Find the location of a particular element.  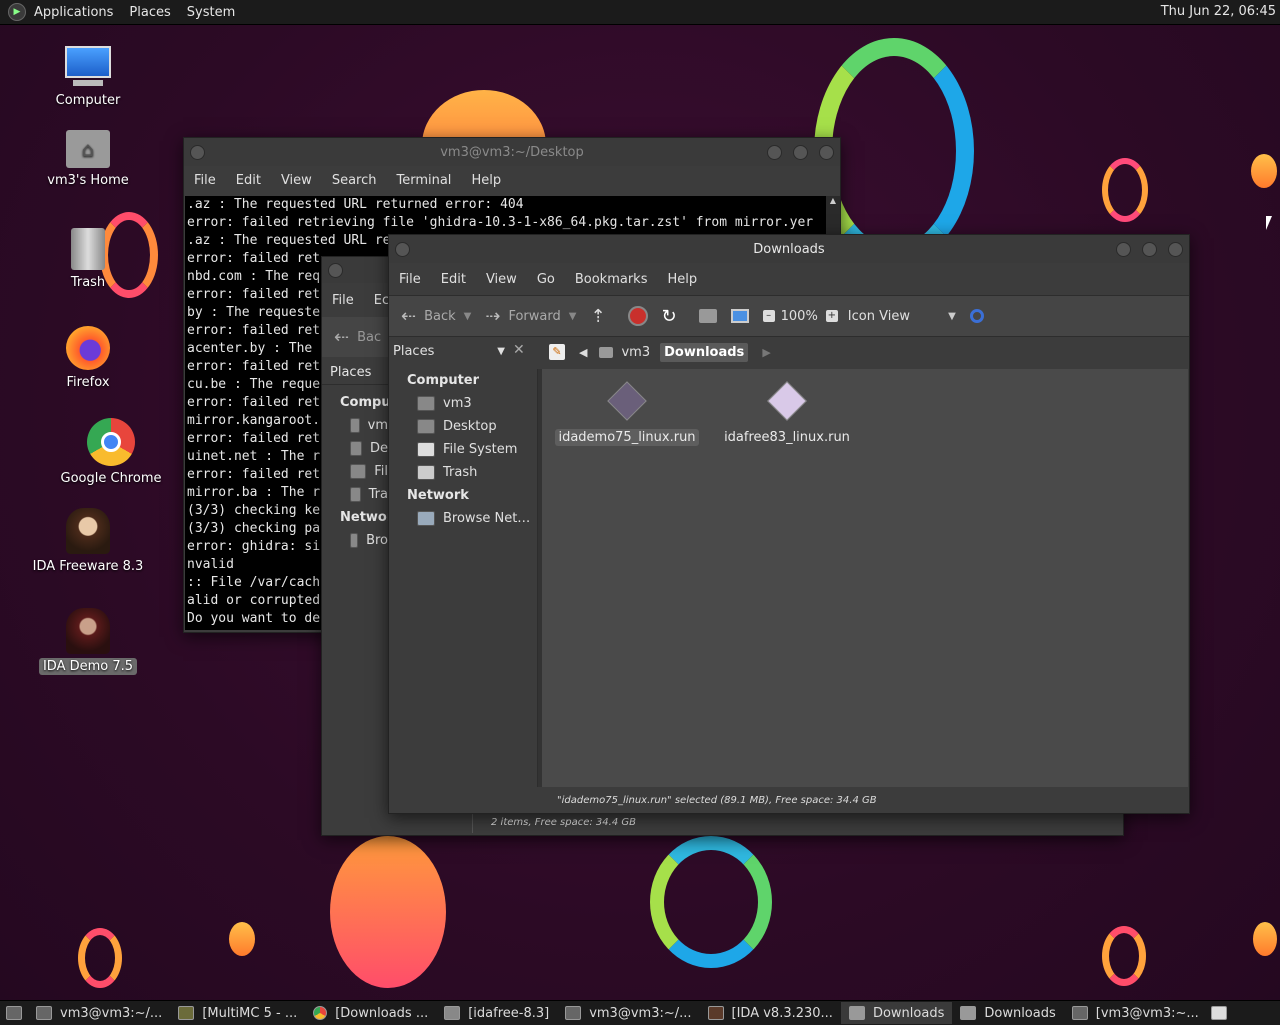

breadcrumb-left-arrow-icon: ◀ is located at coordinates (583, 352).